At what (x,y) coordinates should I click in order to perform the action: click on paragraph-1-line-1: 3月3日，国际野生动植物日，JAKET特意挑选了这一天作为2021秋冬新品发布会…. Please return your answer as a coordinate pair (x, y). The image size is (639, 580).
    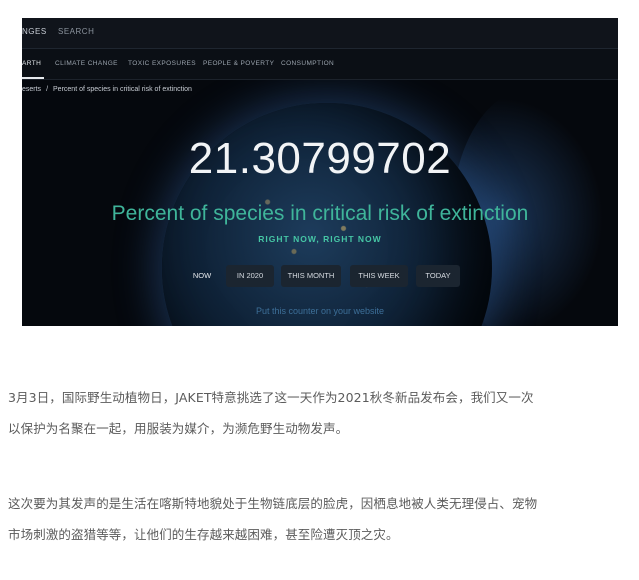
    Looking at the image, I should click on (271, 397).